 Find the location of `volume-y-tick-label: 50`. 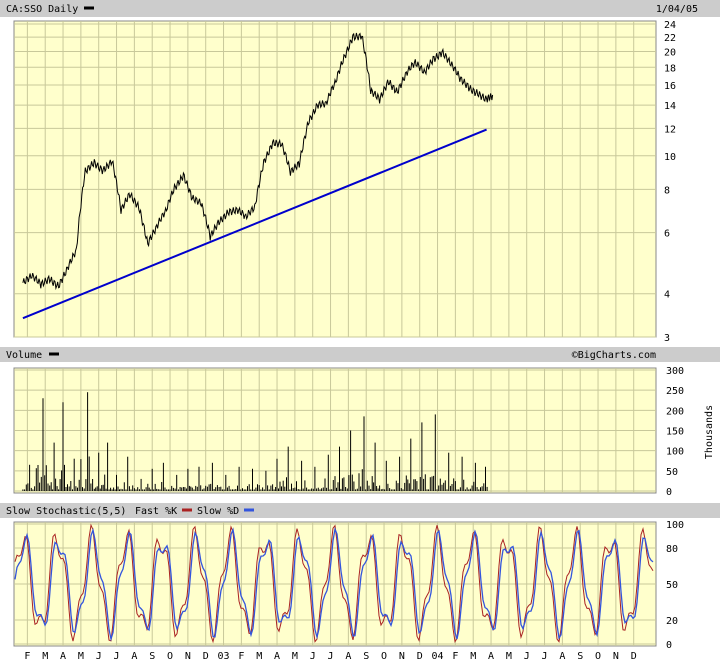

volume-y-tick-label: 50 is located at coordinates (672, 472).